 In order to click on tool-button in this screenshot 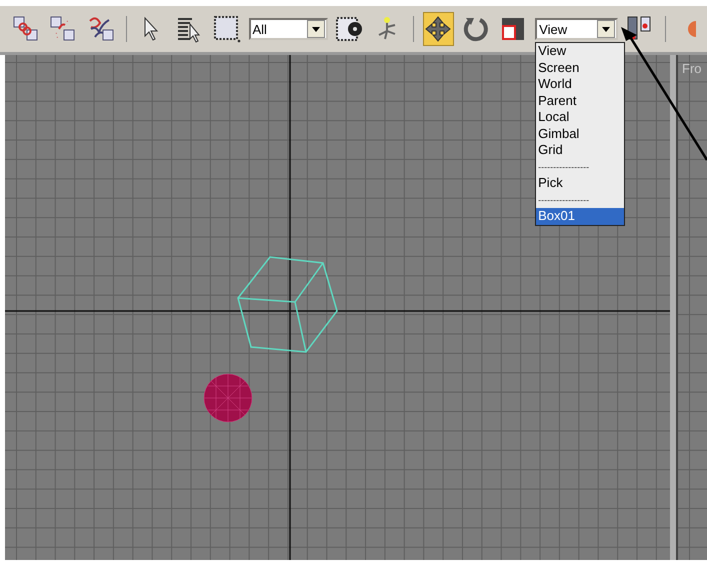, I will do `click(438, 29)`.